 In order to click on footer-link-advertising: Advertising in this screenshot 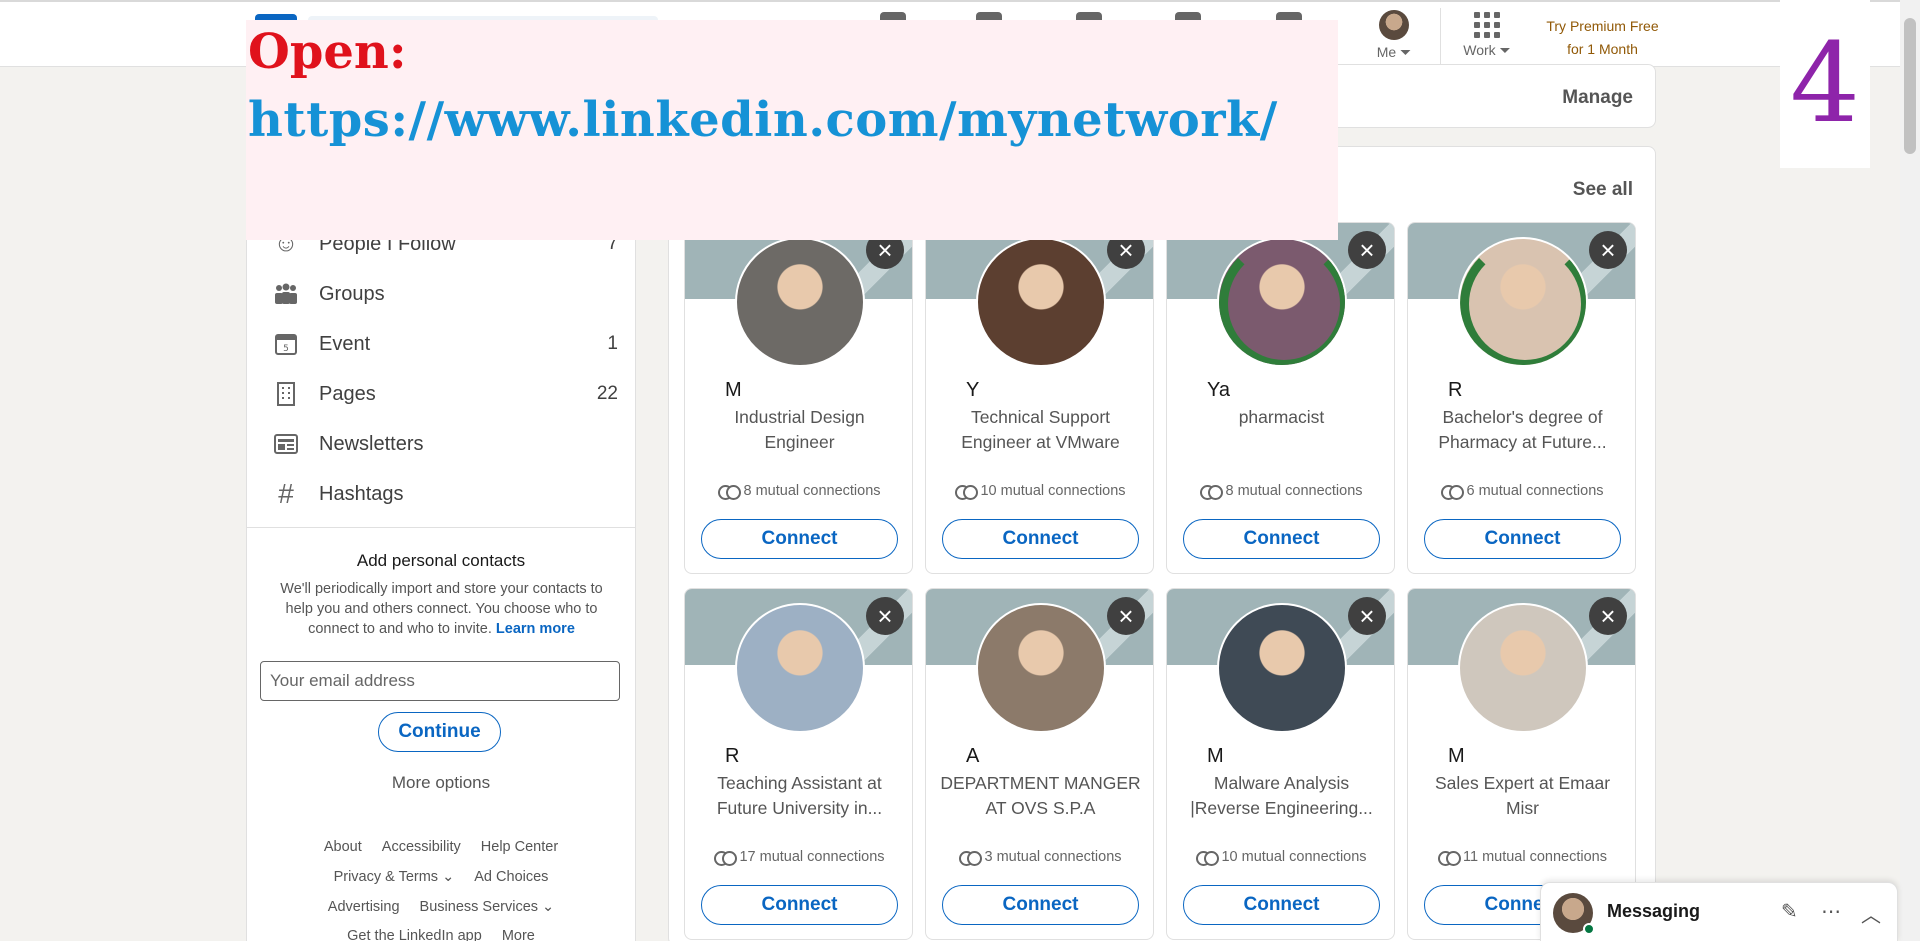, I will do `click(364, 907)`.